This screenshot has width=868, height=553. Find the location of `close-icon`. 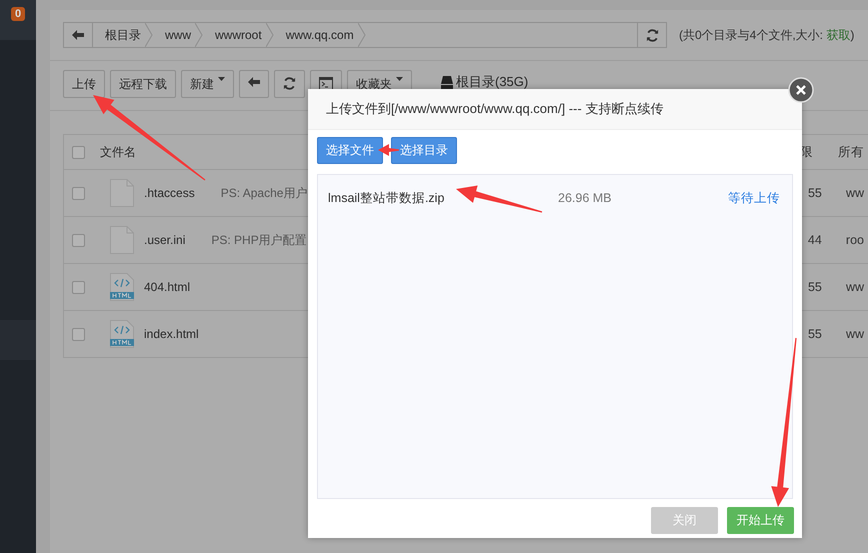

close-icon is located at coordinates (801, 90).